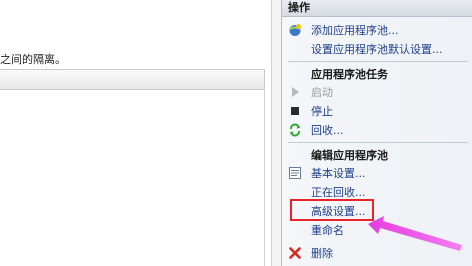  Describe the element at coordinates (349, 155) in the screenshot. I see `edit-app-pool-title: 编辑应用程序池` at that location.